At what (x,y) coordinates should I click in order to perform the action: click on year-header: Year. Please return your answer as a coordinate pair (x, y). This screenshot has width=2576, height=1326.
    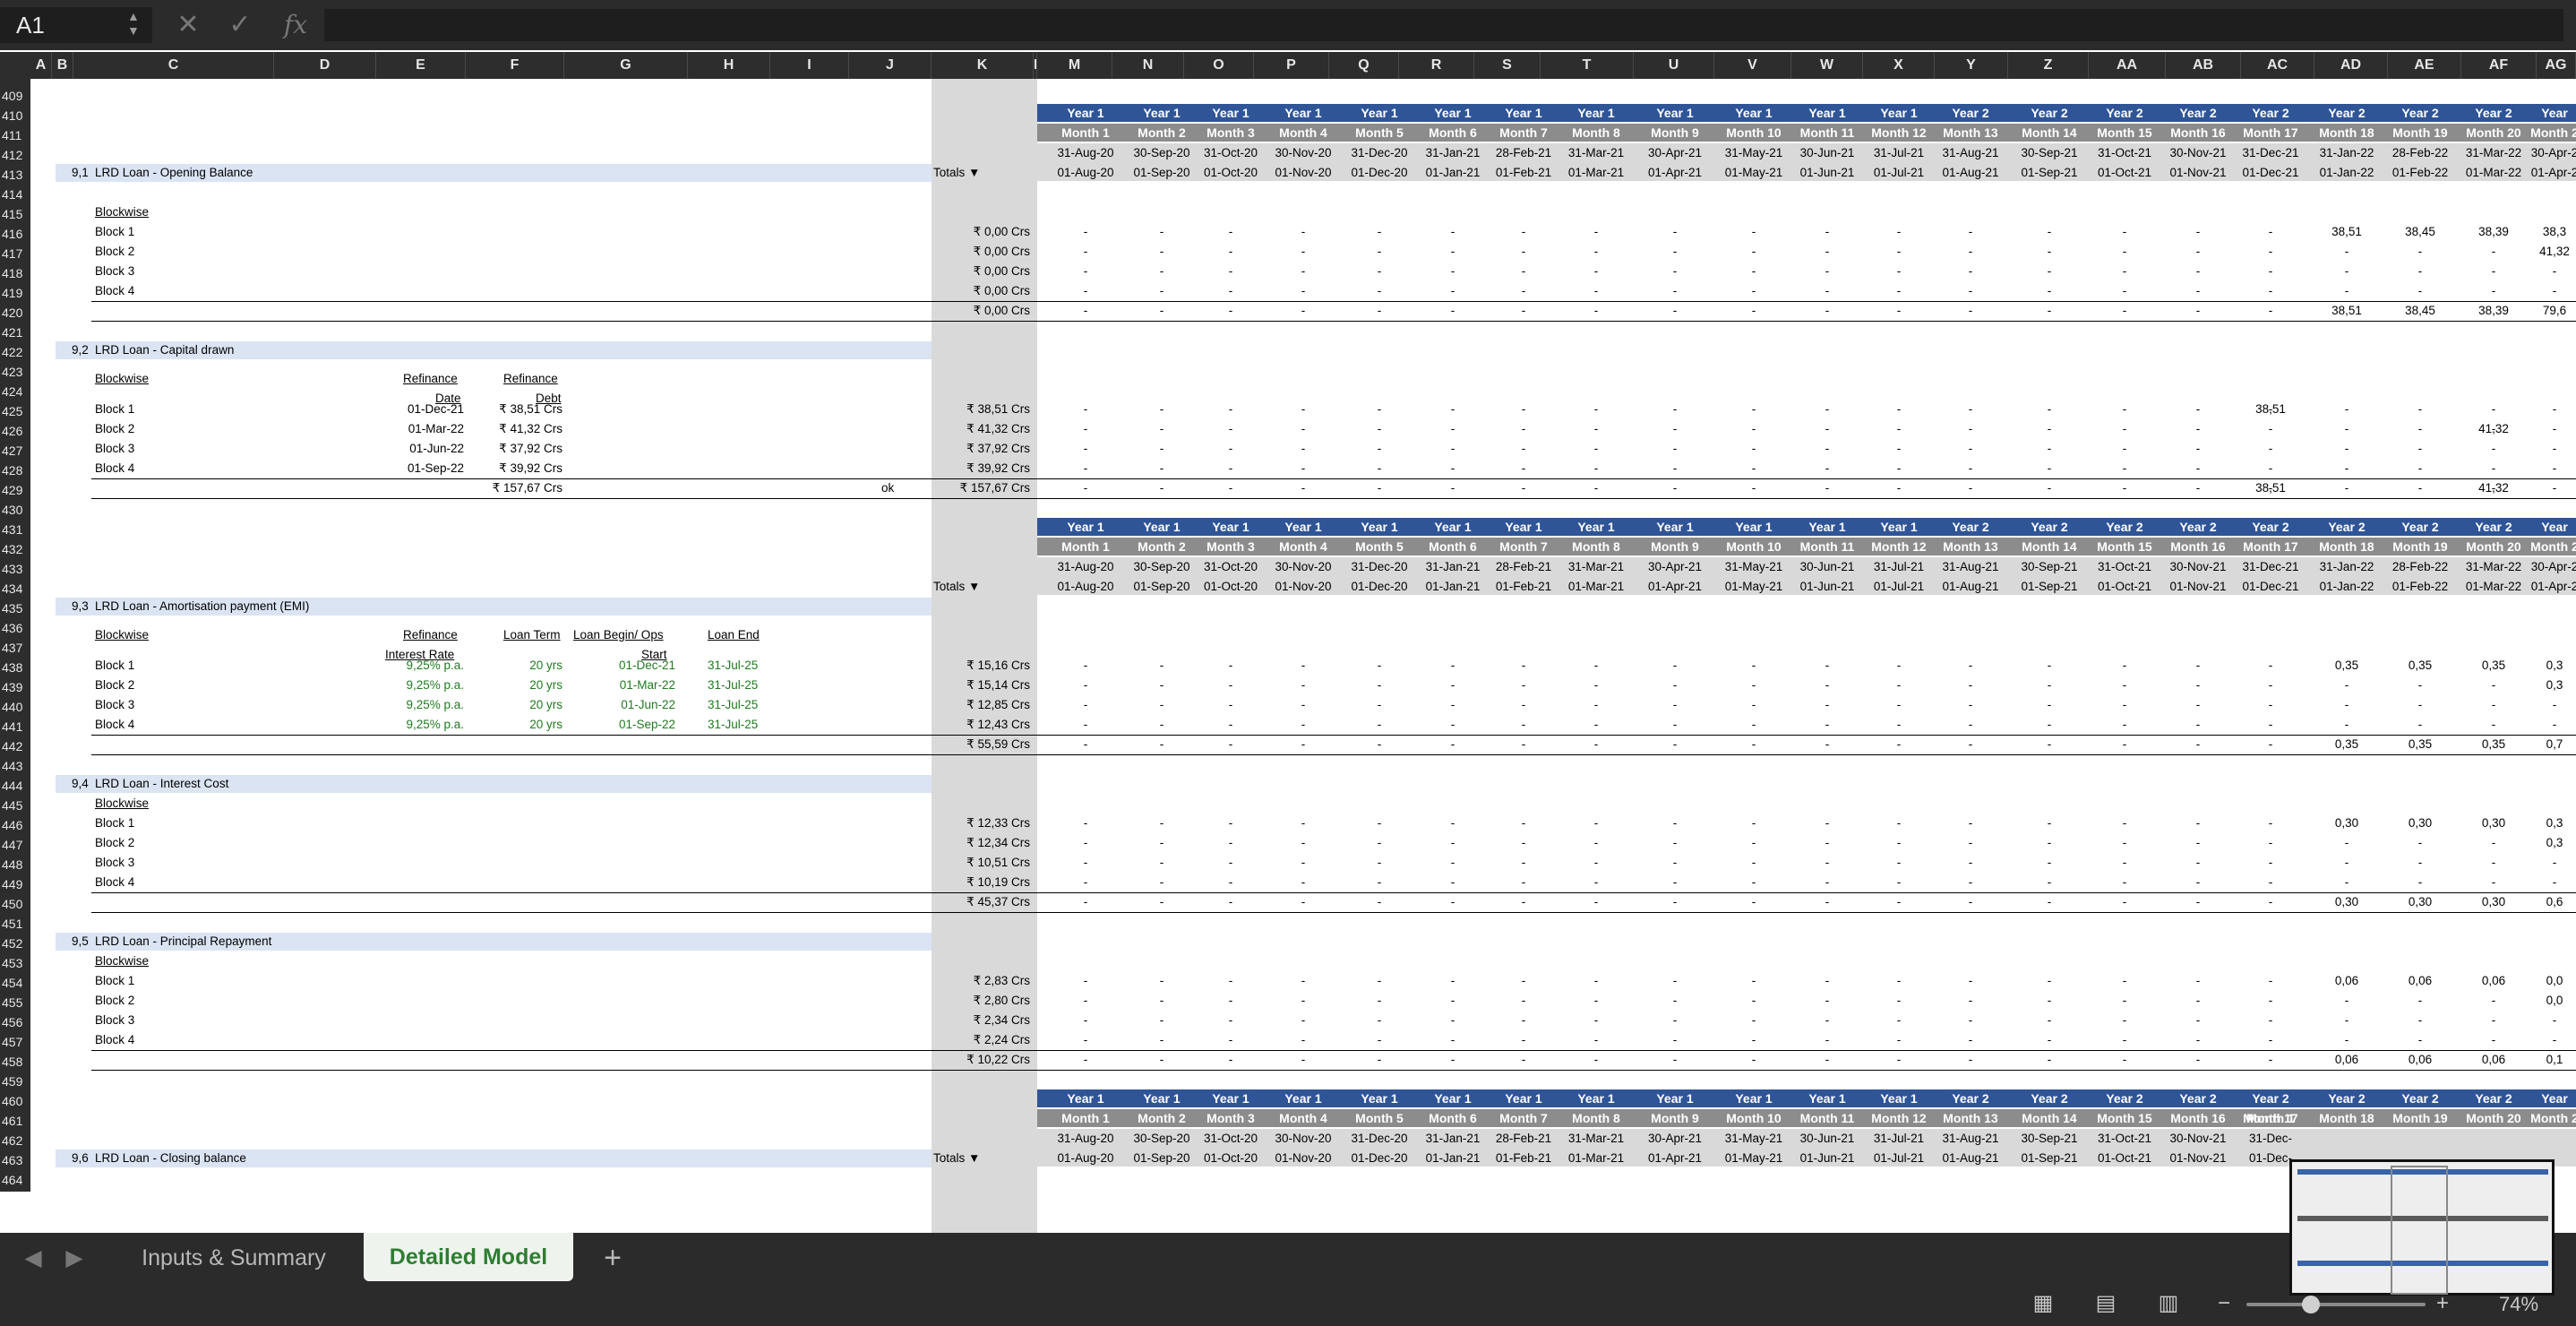
    Looking at the image, I should click on (2547, 527).